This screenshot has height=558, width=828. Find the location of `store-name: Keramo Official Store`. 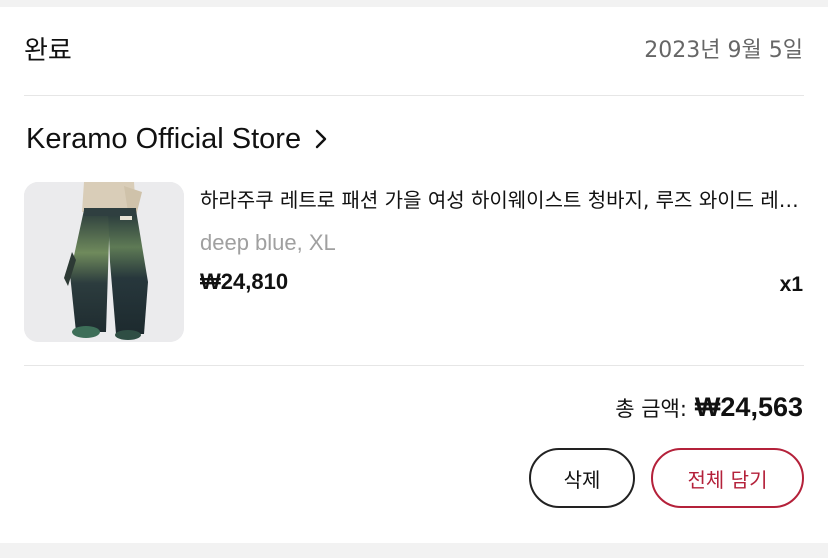

store-name: Keramo Official Store is located at coordinates (164, 139).